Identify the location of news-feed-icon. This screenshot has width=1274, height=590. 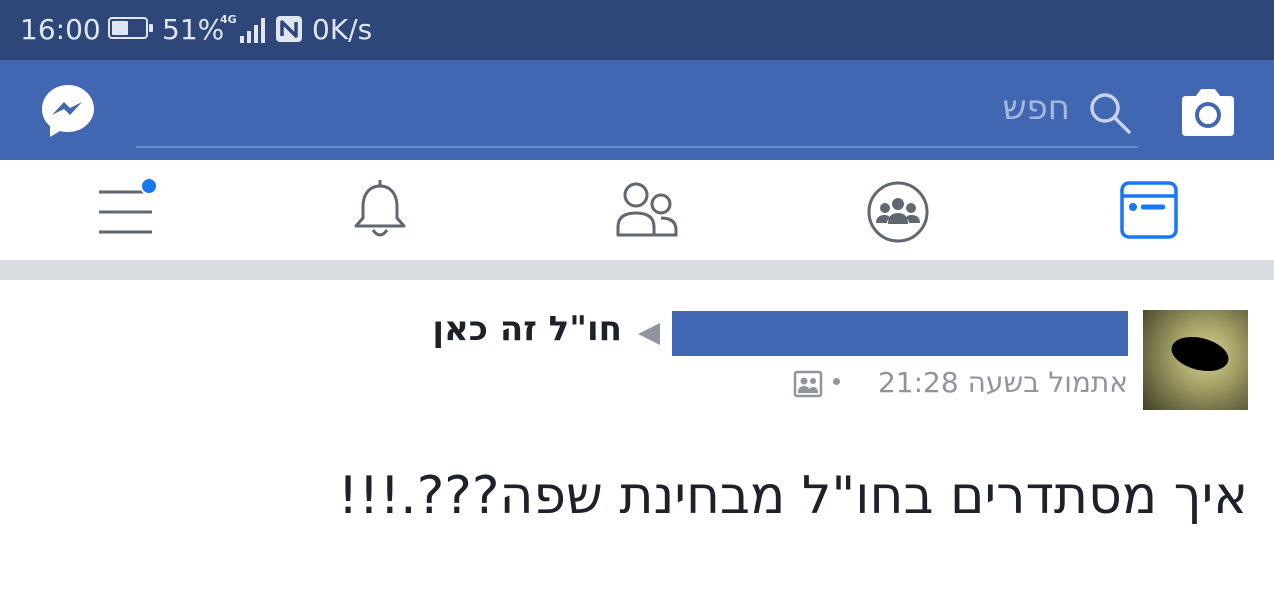
(1149, 210).